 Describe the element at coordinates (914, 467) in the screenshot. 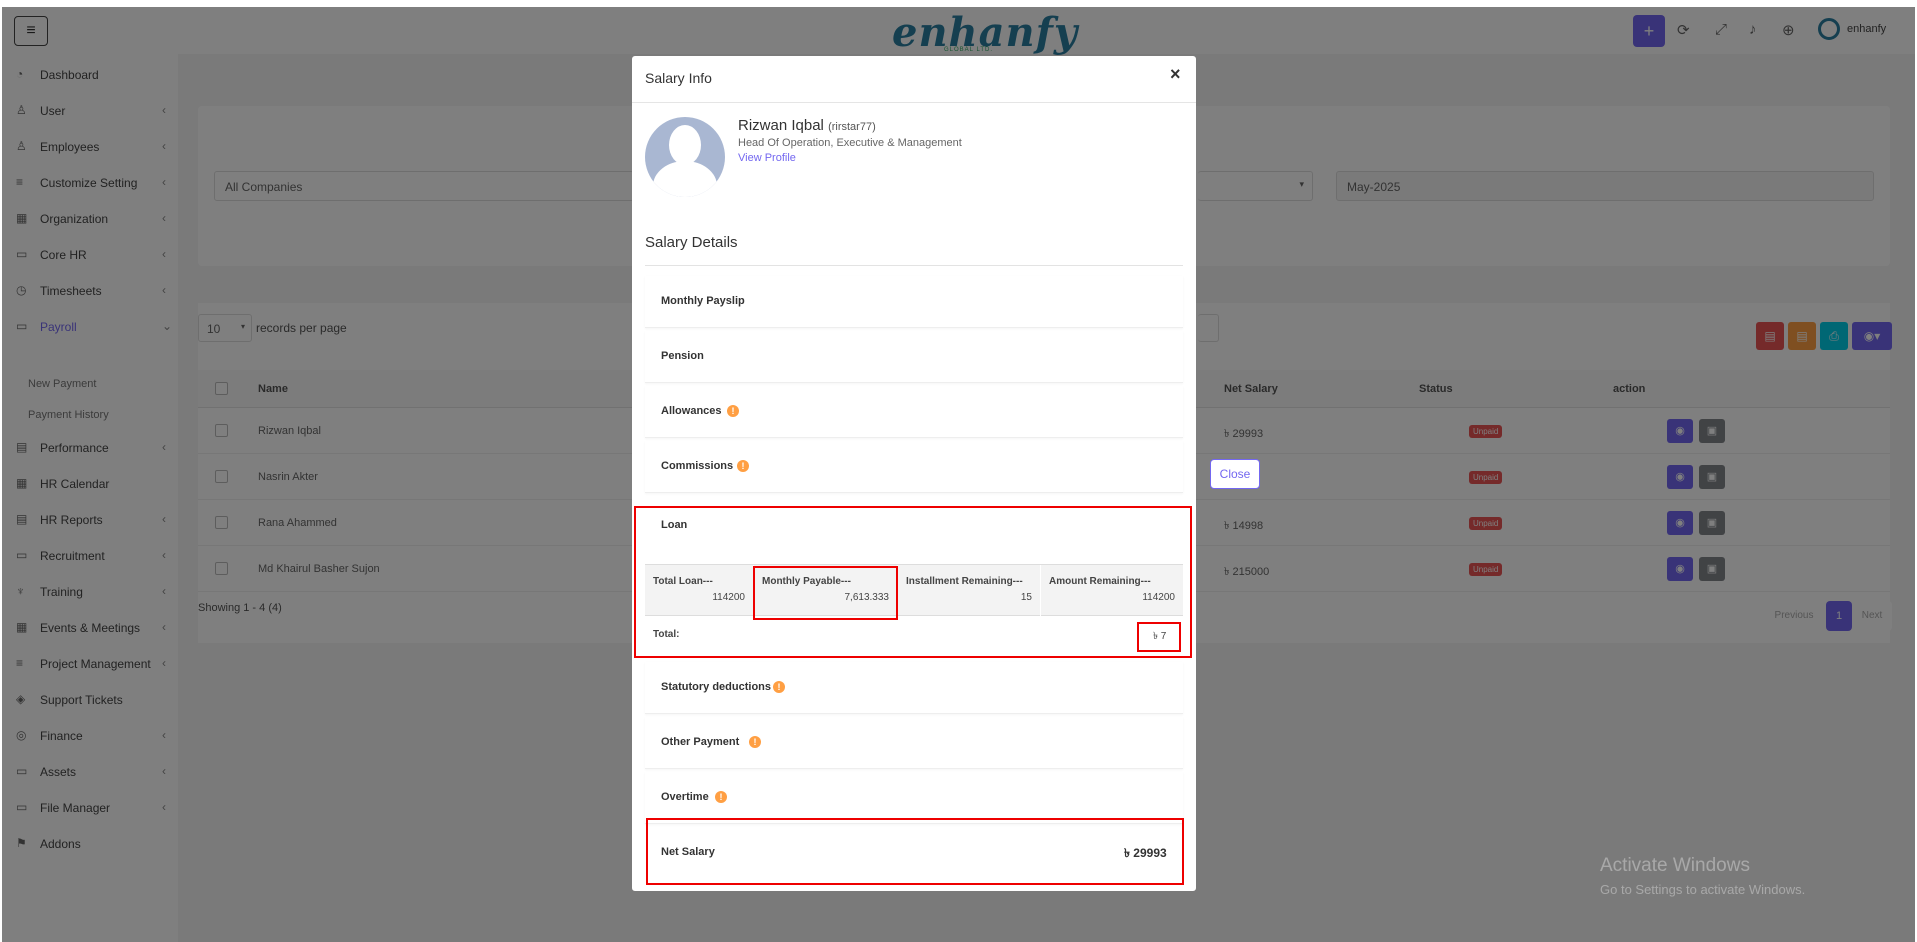

I see `section-commissions: Commissions!` at that location.